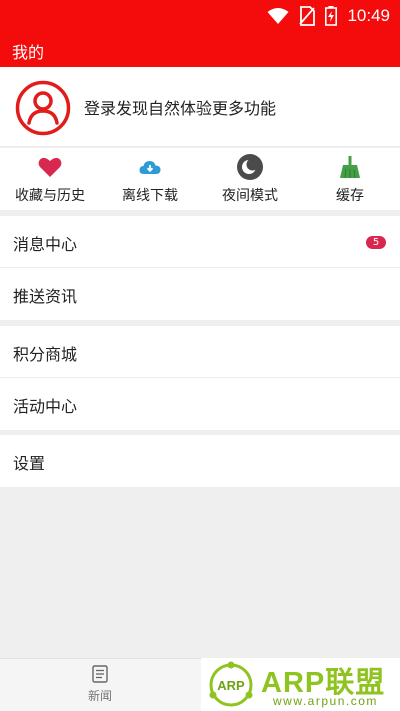 The height and width of the screenshot is (711, 400). I want to click on watermark-logo-text: ARP, so click(231, 685).